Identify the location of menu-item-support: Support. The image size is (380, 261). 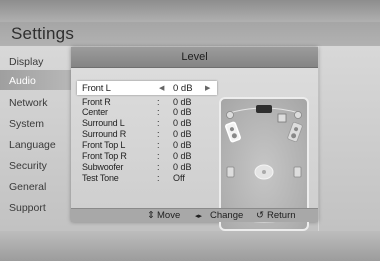
(27, 208).